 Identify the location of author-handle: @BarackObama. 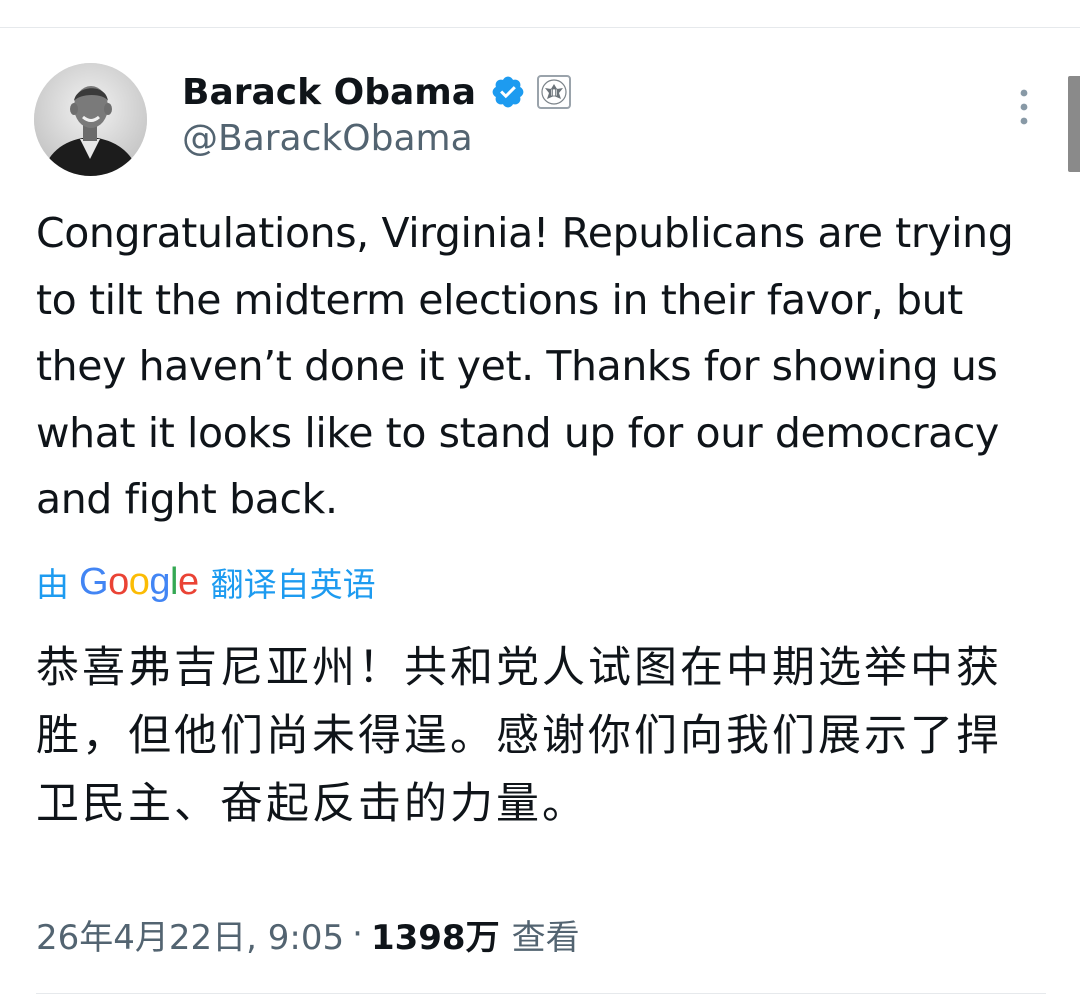
(327, 138).